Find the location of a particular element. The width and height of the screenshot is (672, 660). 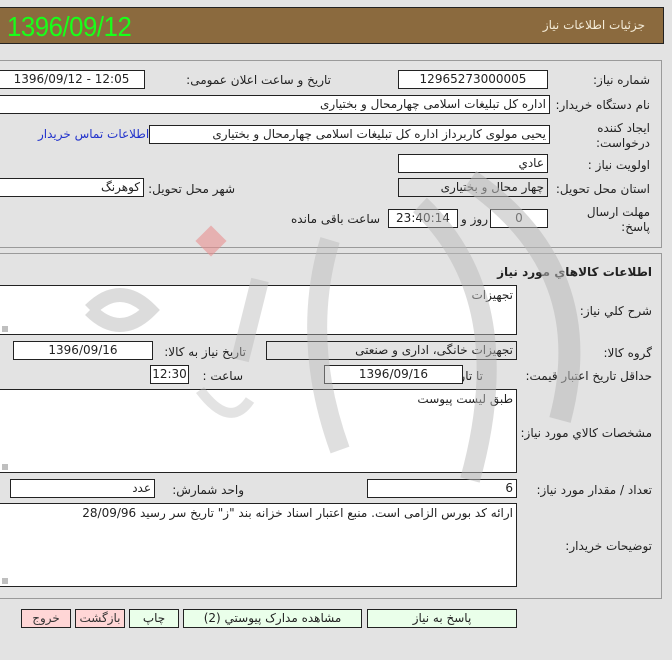

province-label: استان محل تحویل: is located at coordinates (602, 189).